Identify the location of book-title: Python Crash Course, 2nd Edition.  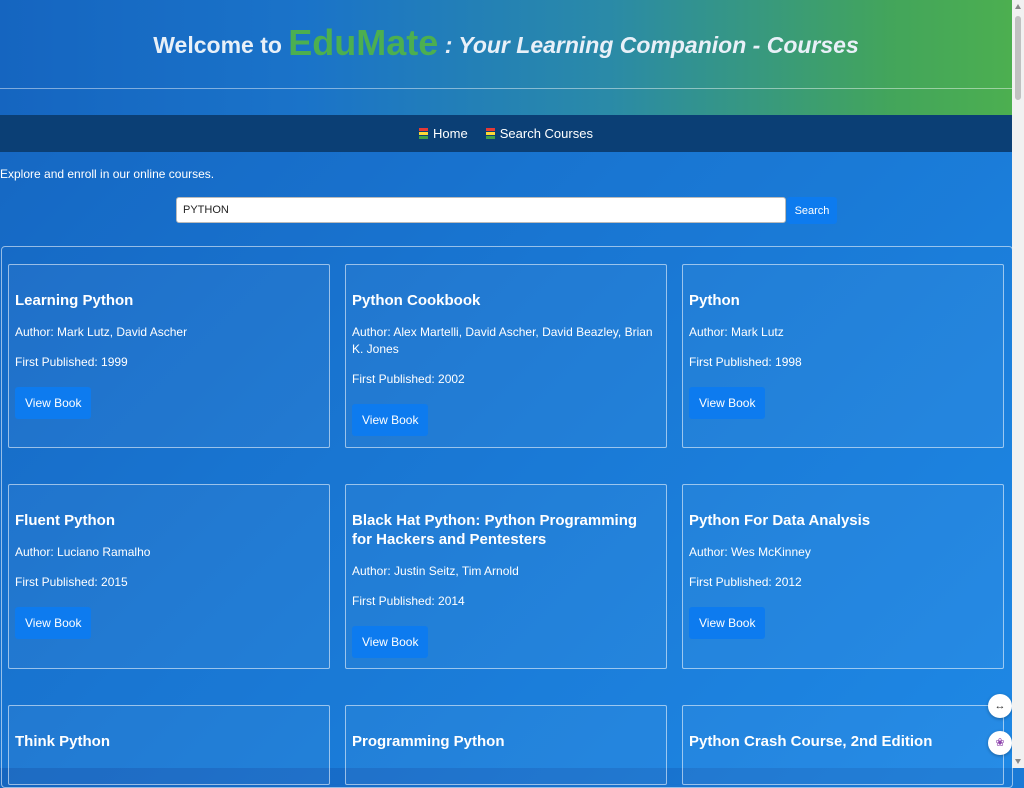
(811, 741).